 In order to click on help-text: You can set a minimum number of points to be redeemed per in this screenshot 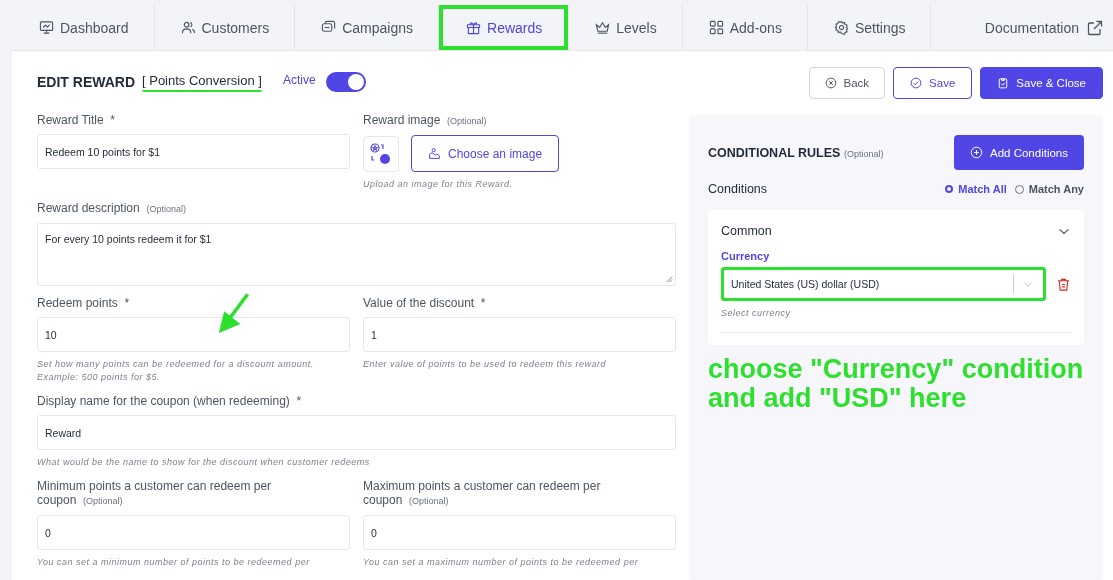, I will do `click(174, 562)`.